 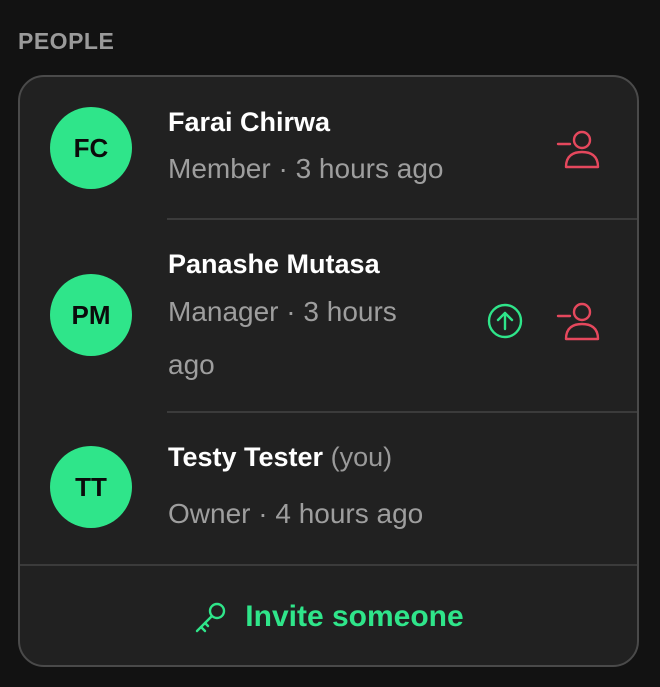 What do you see at coordinates (191, 364) in the screenshot?
I see `person-meta-line2: ago` at bounding box center [191, 364].